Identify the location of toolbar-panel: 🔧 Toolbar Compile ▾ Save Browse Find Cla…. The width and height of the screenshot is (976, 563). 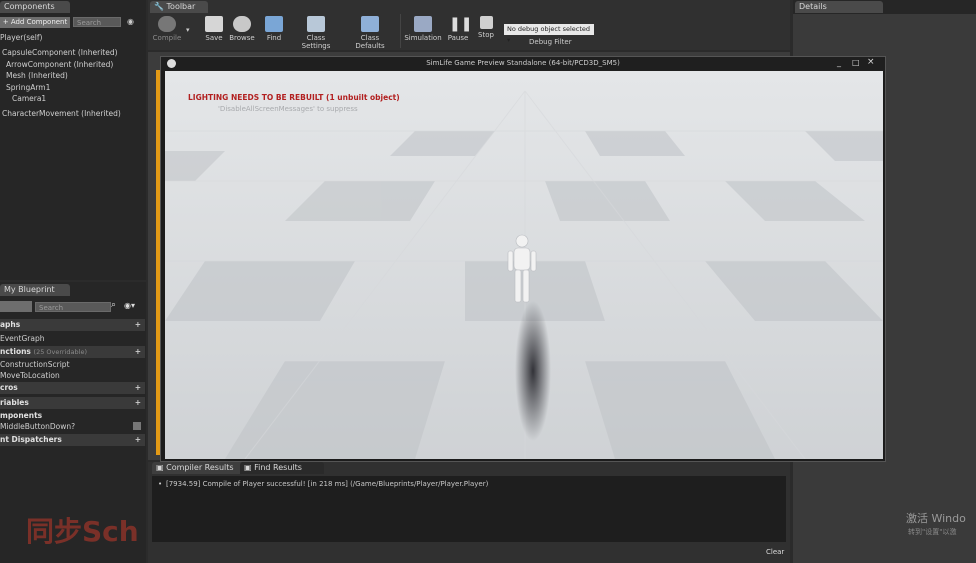
(469, 25).